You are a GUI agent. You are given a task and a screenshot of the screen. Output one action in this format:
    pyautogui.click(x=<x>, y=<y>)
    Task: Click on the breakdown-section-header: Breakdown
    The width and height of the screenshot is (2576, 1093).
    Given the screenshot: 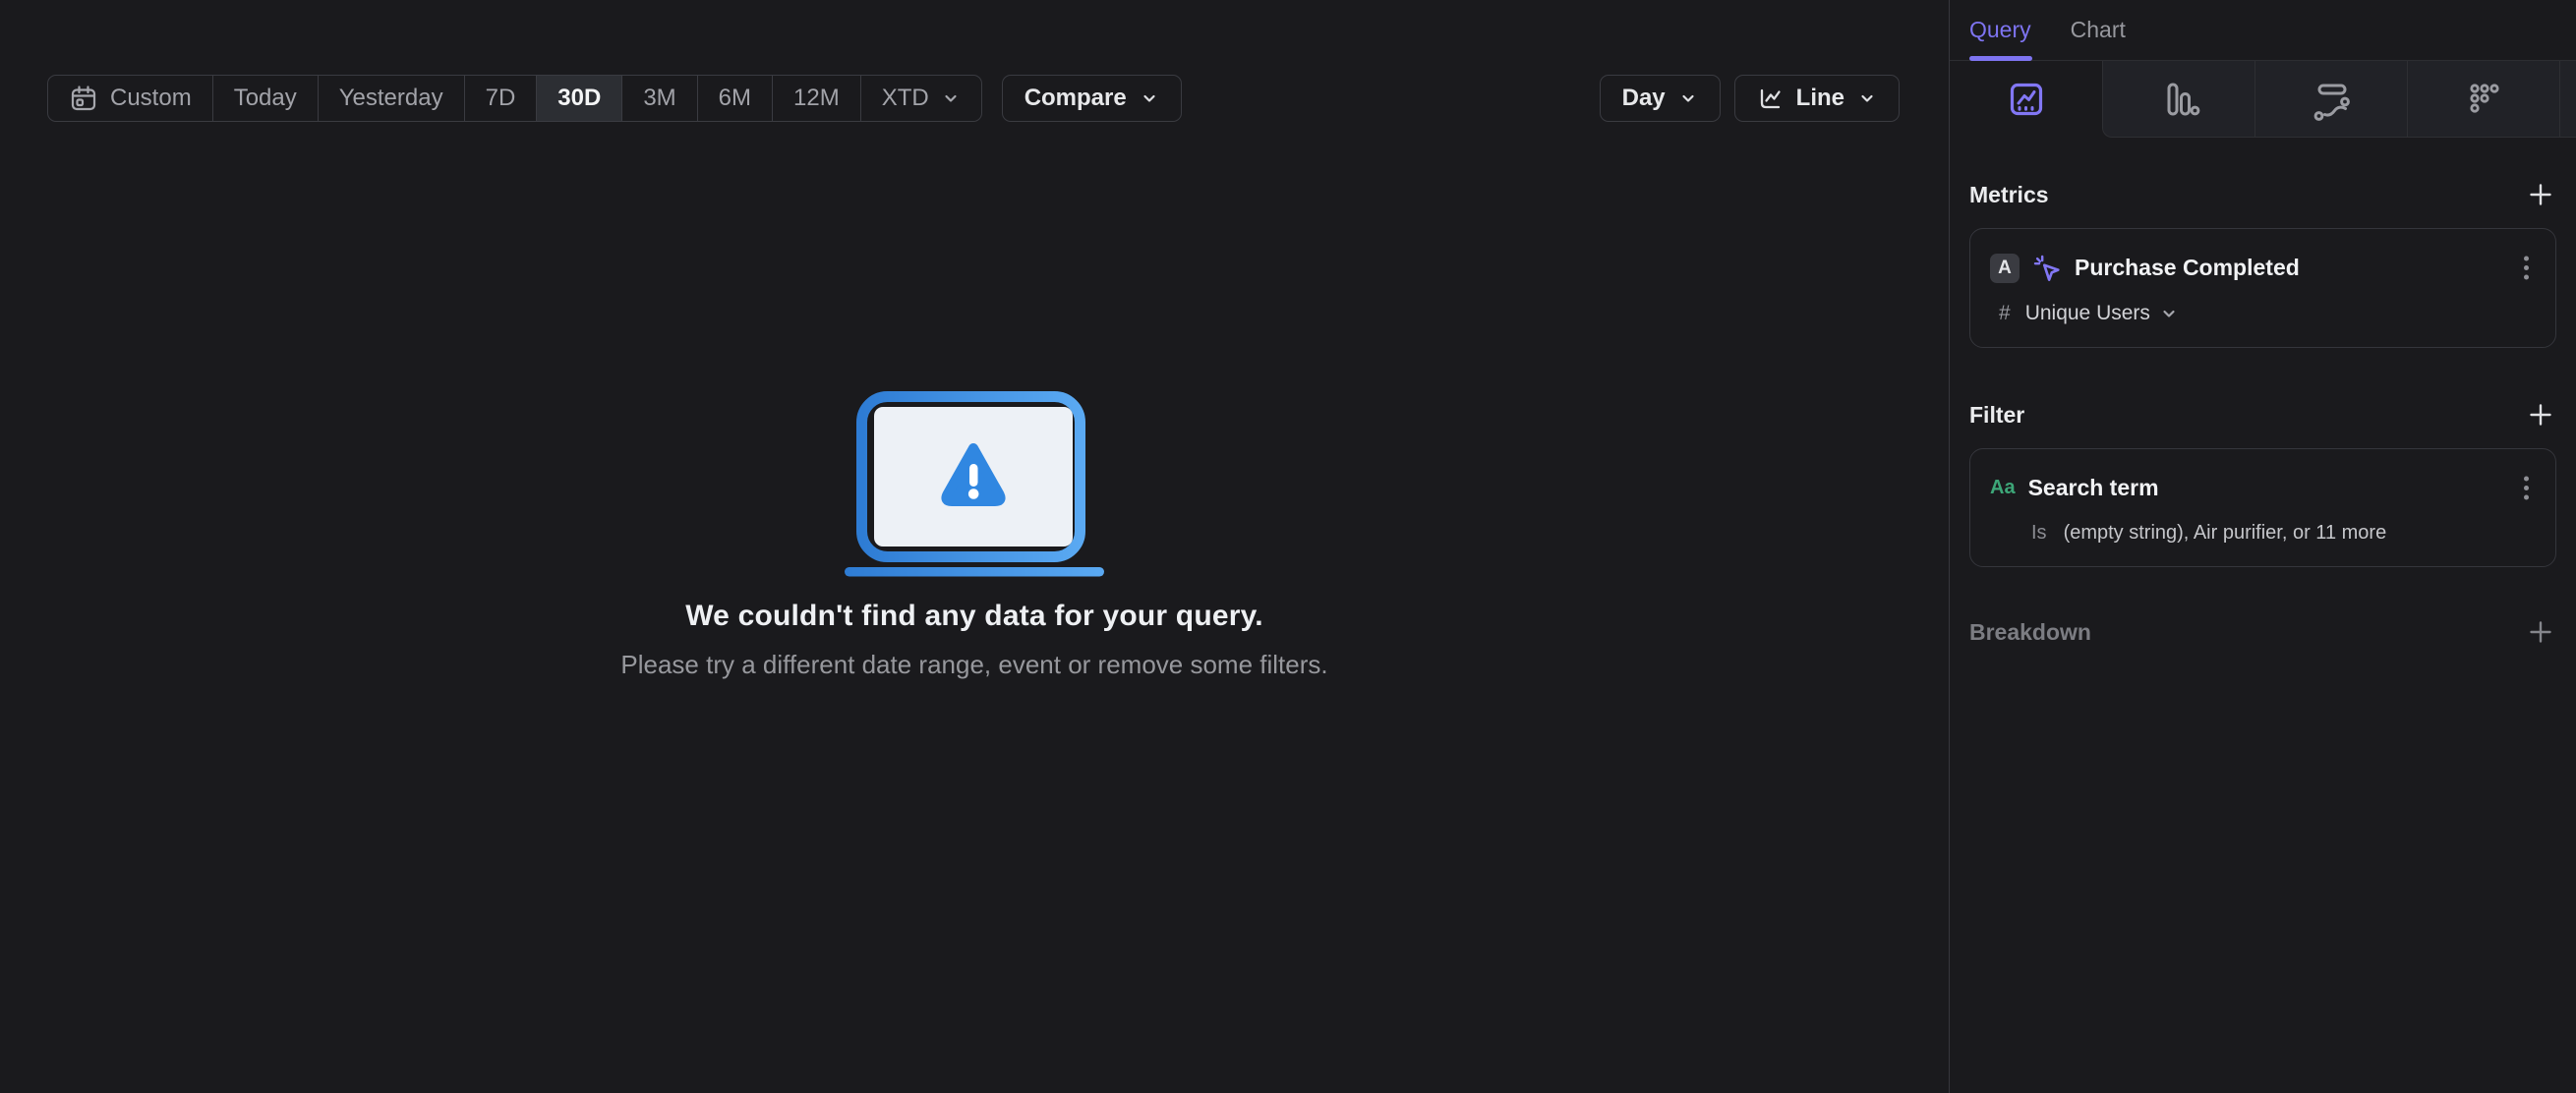 What is the action you would take?
    pyautogui.click(x=2262, y=632)
    